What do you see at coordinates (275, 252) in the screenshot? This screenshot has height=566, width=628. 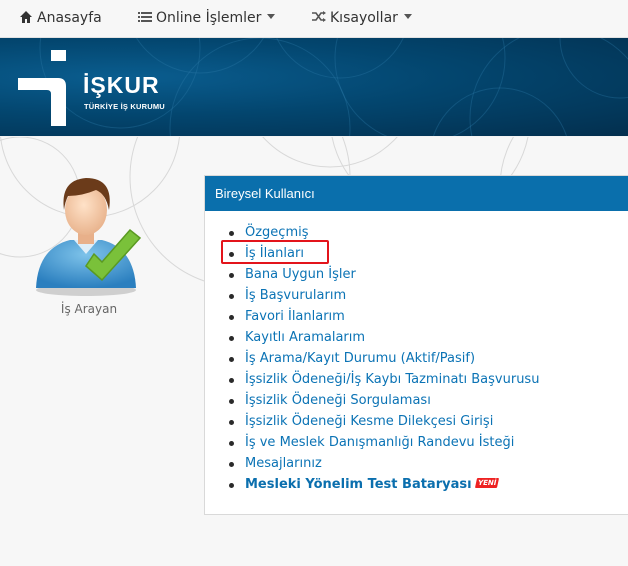 I see `highlight-box` at bounding box center [275, 252].